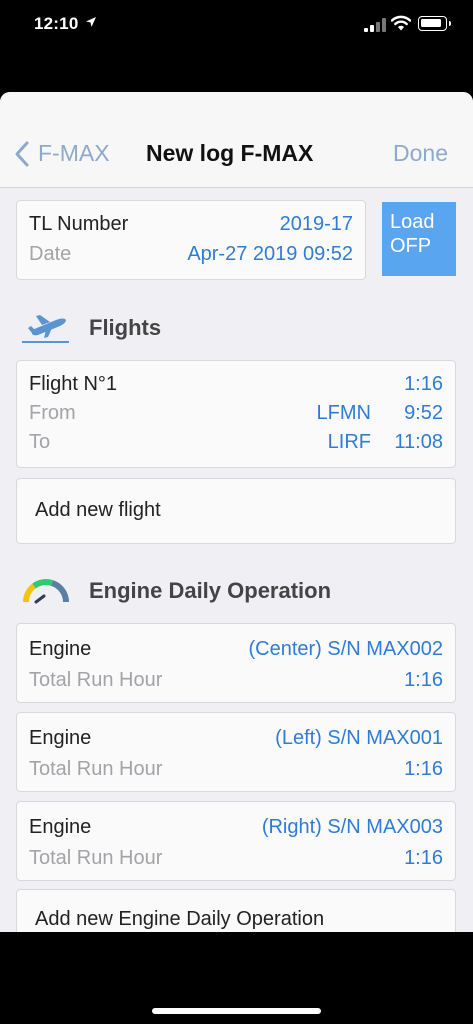  What do you see at coordinates (210, 590) in the screenshot?
I see `engine-section-title: Engine Daily Operation` at bounding box center [210, 590].